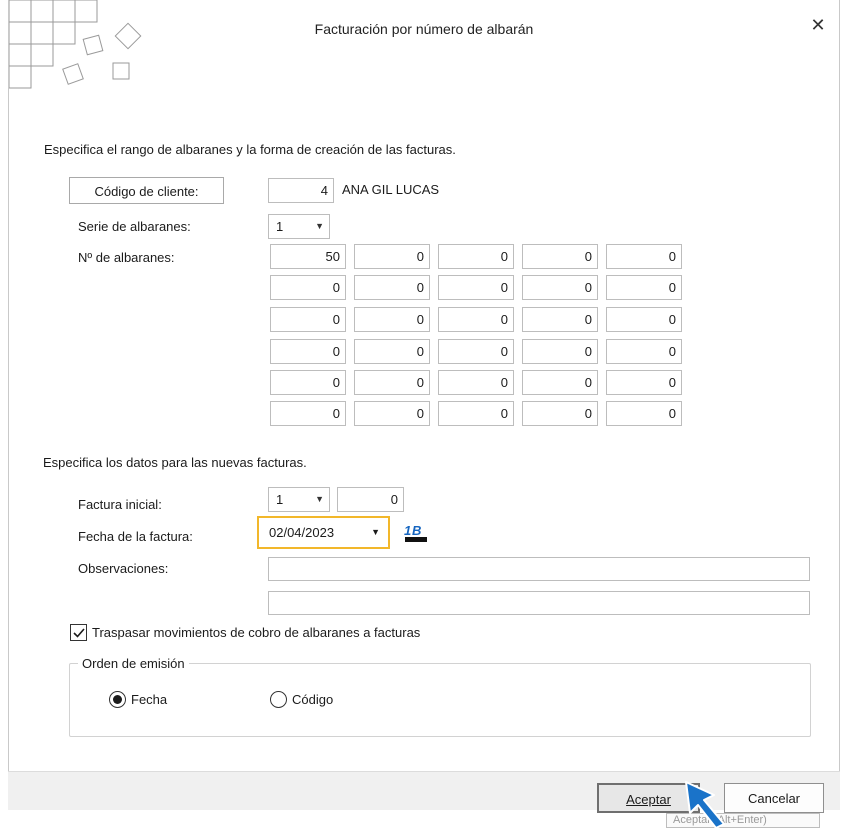 The width and height of the screenshot is (844, 828). Describe the element at coordinates (280, 499) in the screenshot. I see `factura-serie-value: 1` at that location.